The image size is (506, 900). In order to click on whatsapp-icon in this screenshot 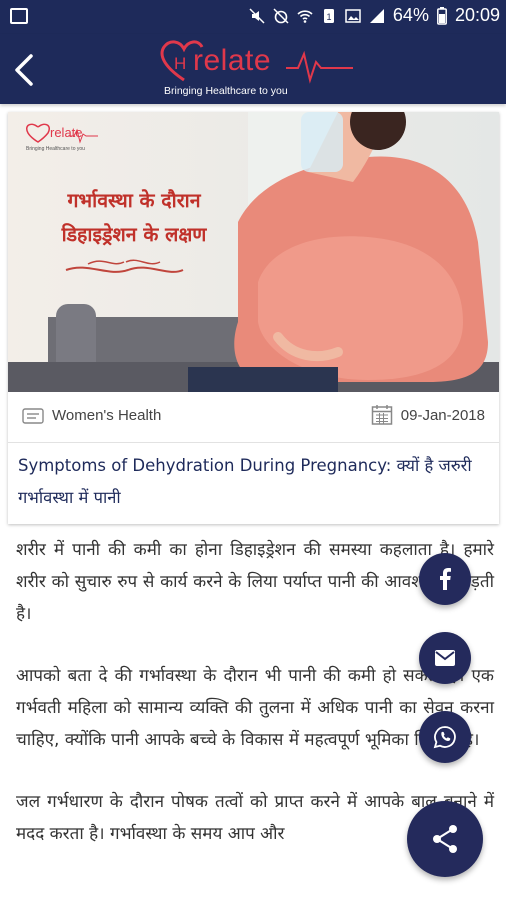, I will do `click(444, 737)`.